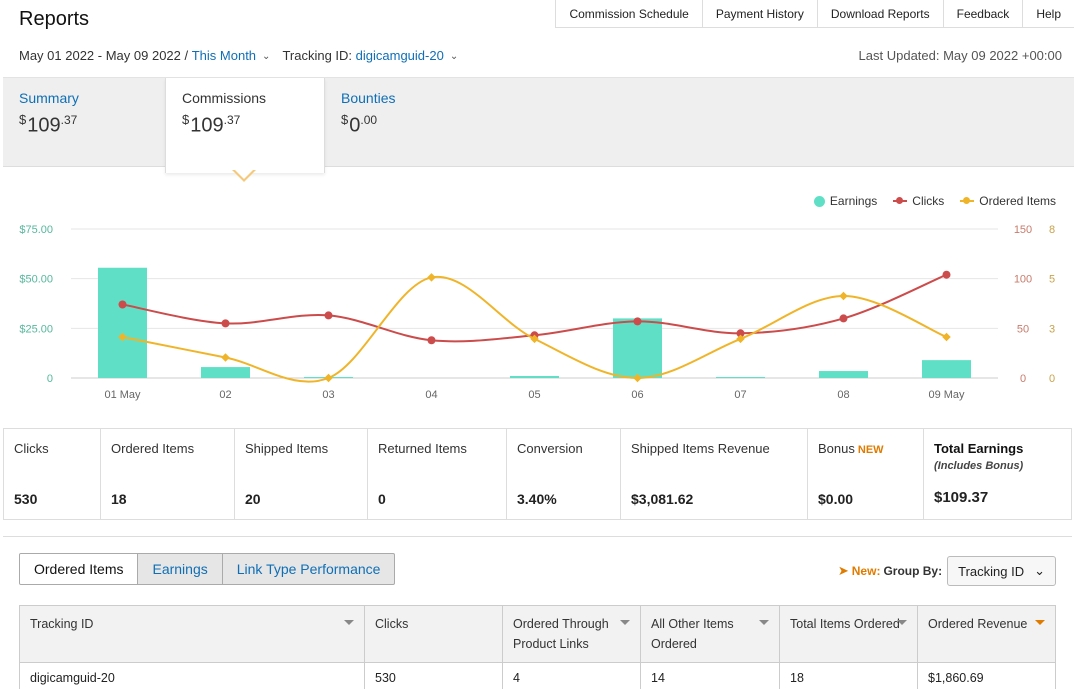  Describe the element at coordinates (710, 634) in the screenshot. I see `col-all-other-items: All Other Items Ordered` at that location.